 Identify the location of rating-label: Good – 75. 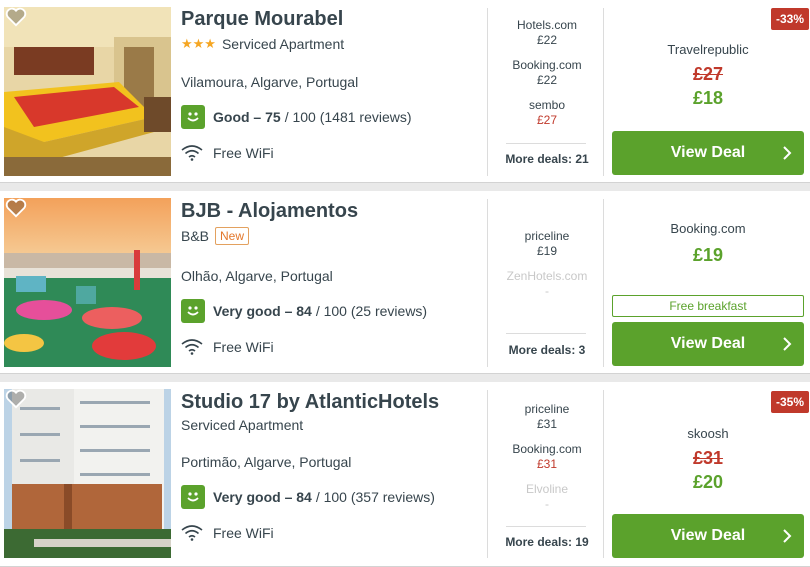
(247, 117).